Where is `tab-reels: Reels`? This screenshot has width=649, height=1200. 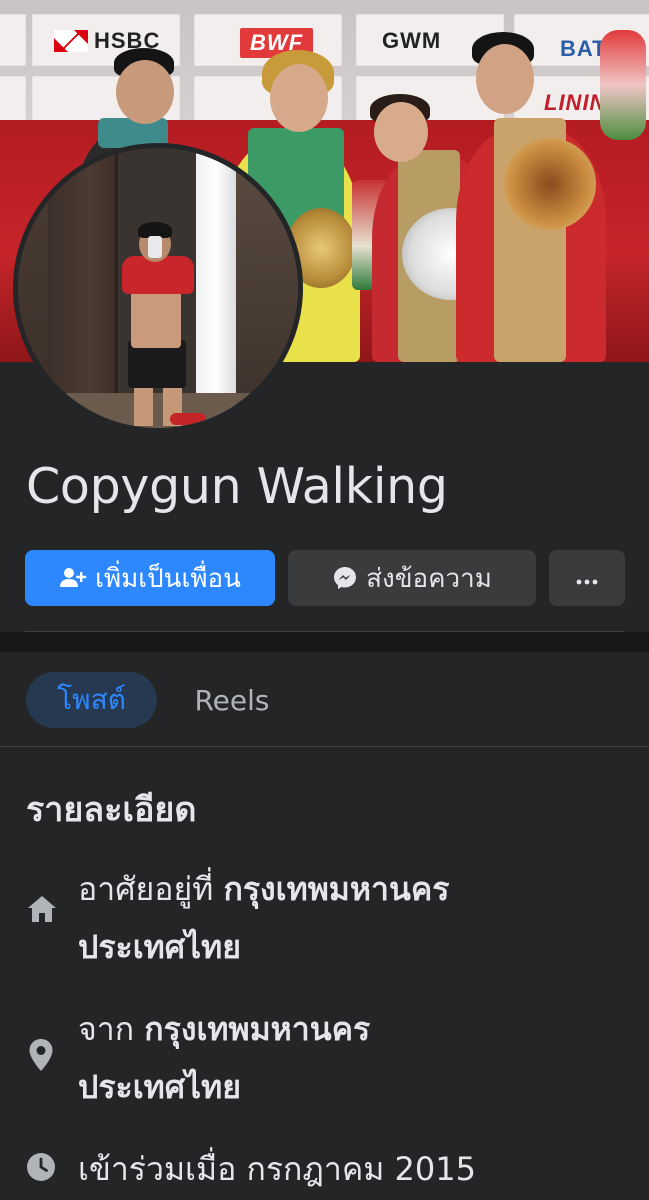 tab-reels: Reels is located at coordinates (232, 700).